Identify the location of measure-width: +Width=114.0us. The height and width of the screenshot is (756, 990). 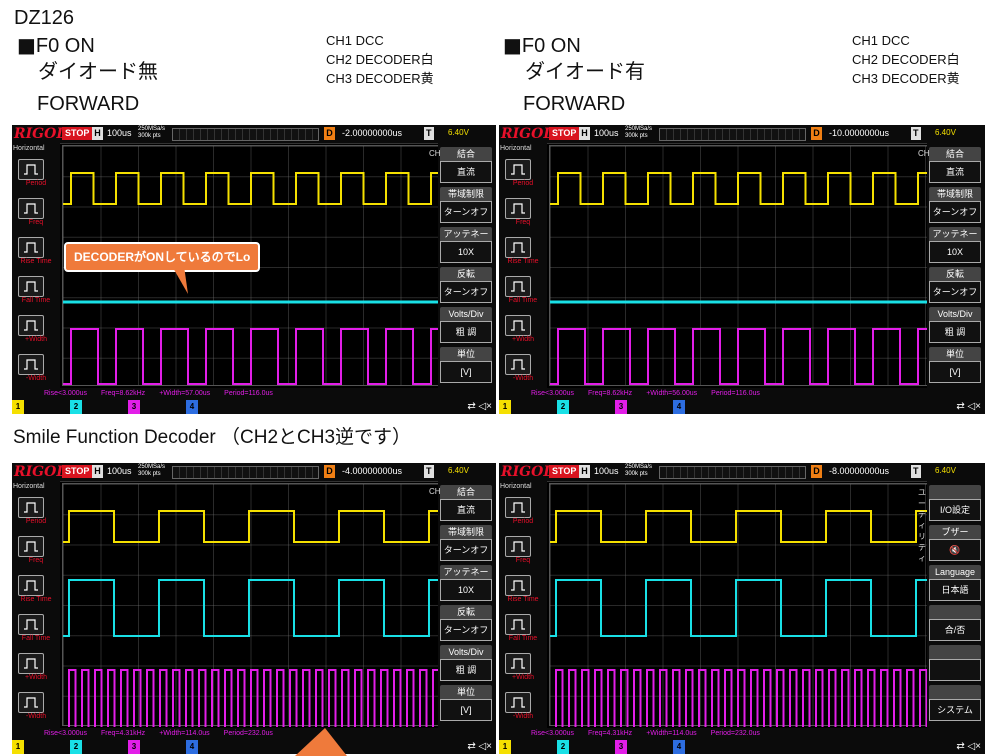
(671, 733).